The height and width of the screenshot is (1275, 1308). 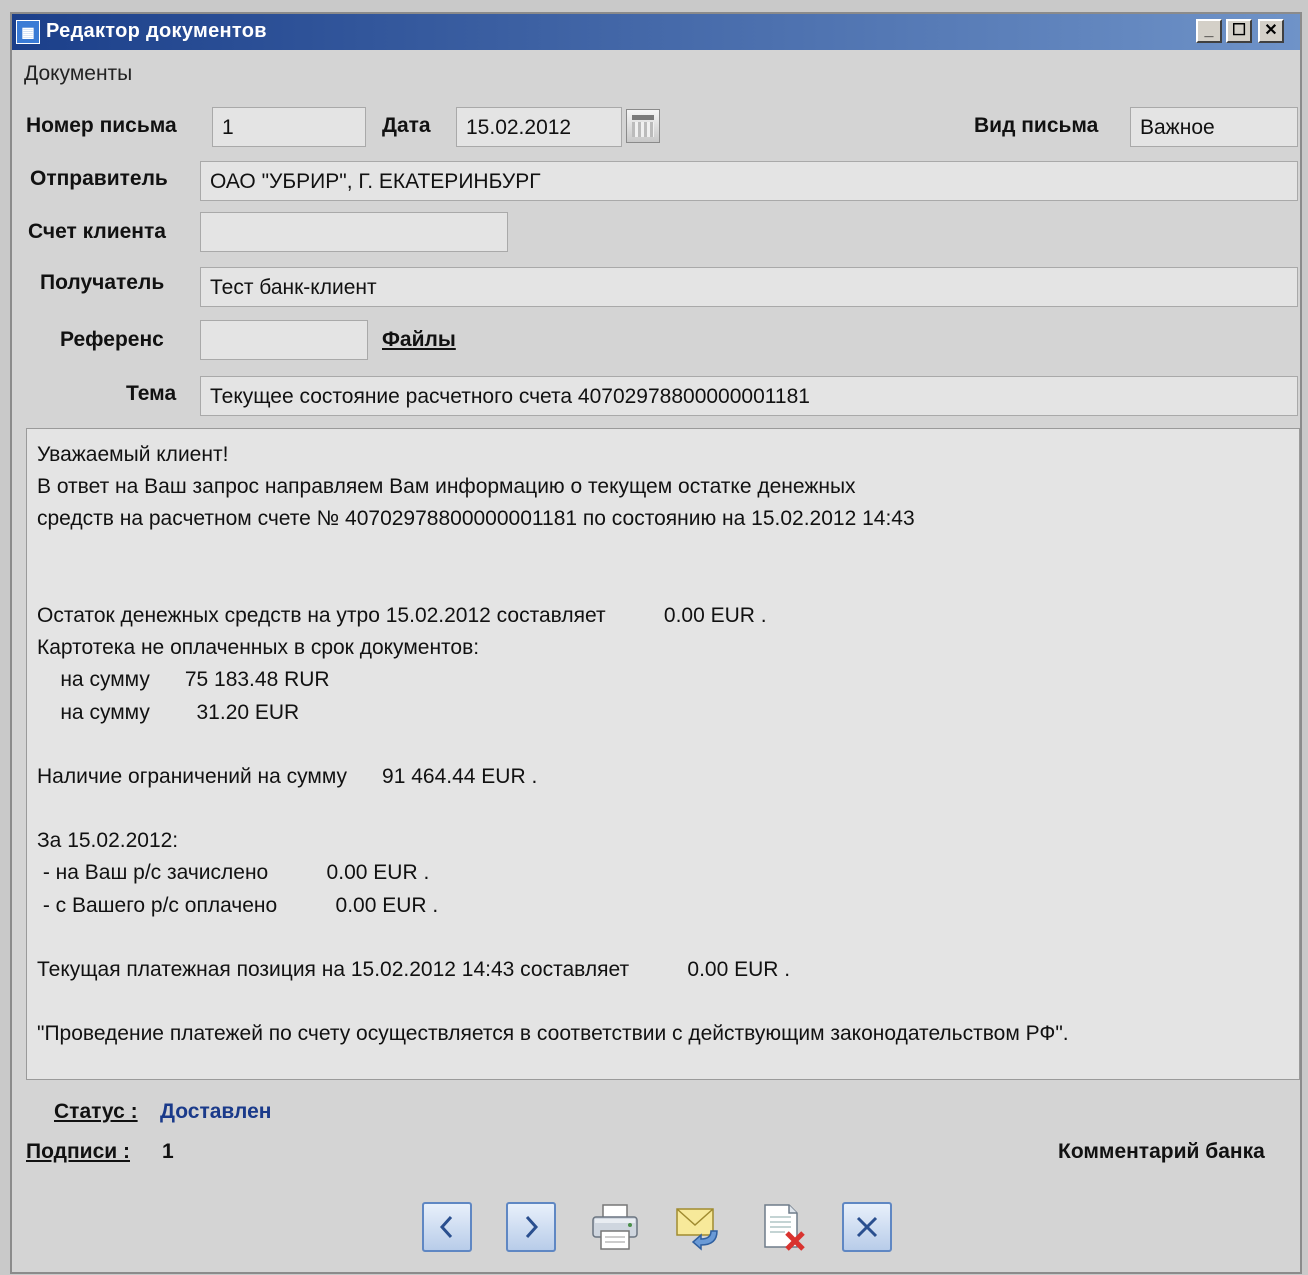 What do you see at coordinates (1161, 1152) in the screenshot?
I see `bank-comment-label: Комментарий банка` at bounding box center [1161, 1152].